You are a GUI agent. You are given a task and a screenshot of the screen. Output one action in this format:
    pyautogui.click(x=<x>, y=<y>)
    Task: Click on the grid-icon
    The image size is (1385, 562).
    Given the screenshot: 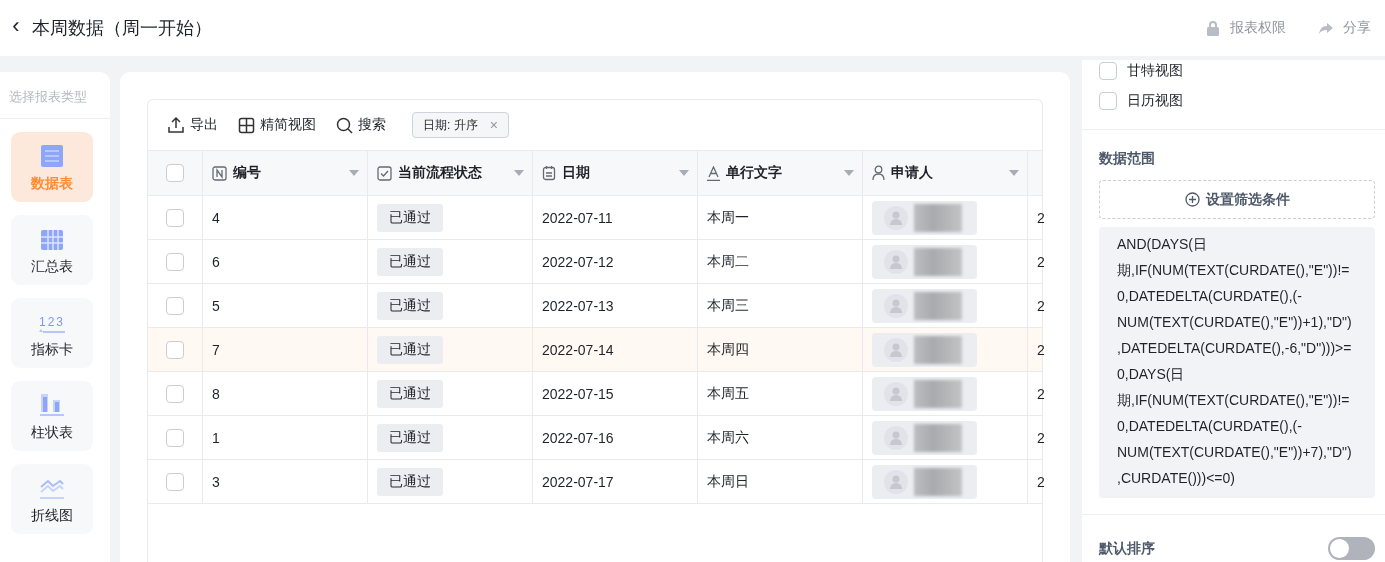 What is the action you would take?
    pyautogui.click(x=246, y=125)
    